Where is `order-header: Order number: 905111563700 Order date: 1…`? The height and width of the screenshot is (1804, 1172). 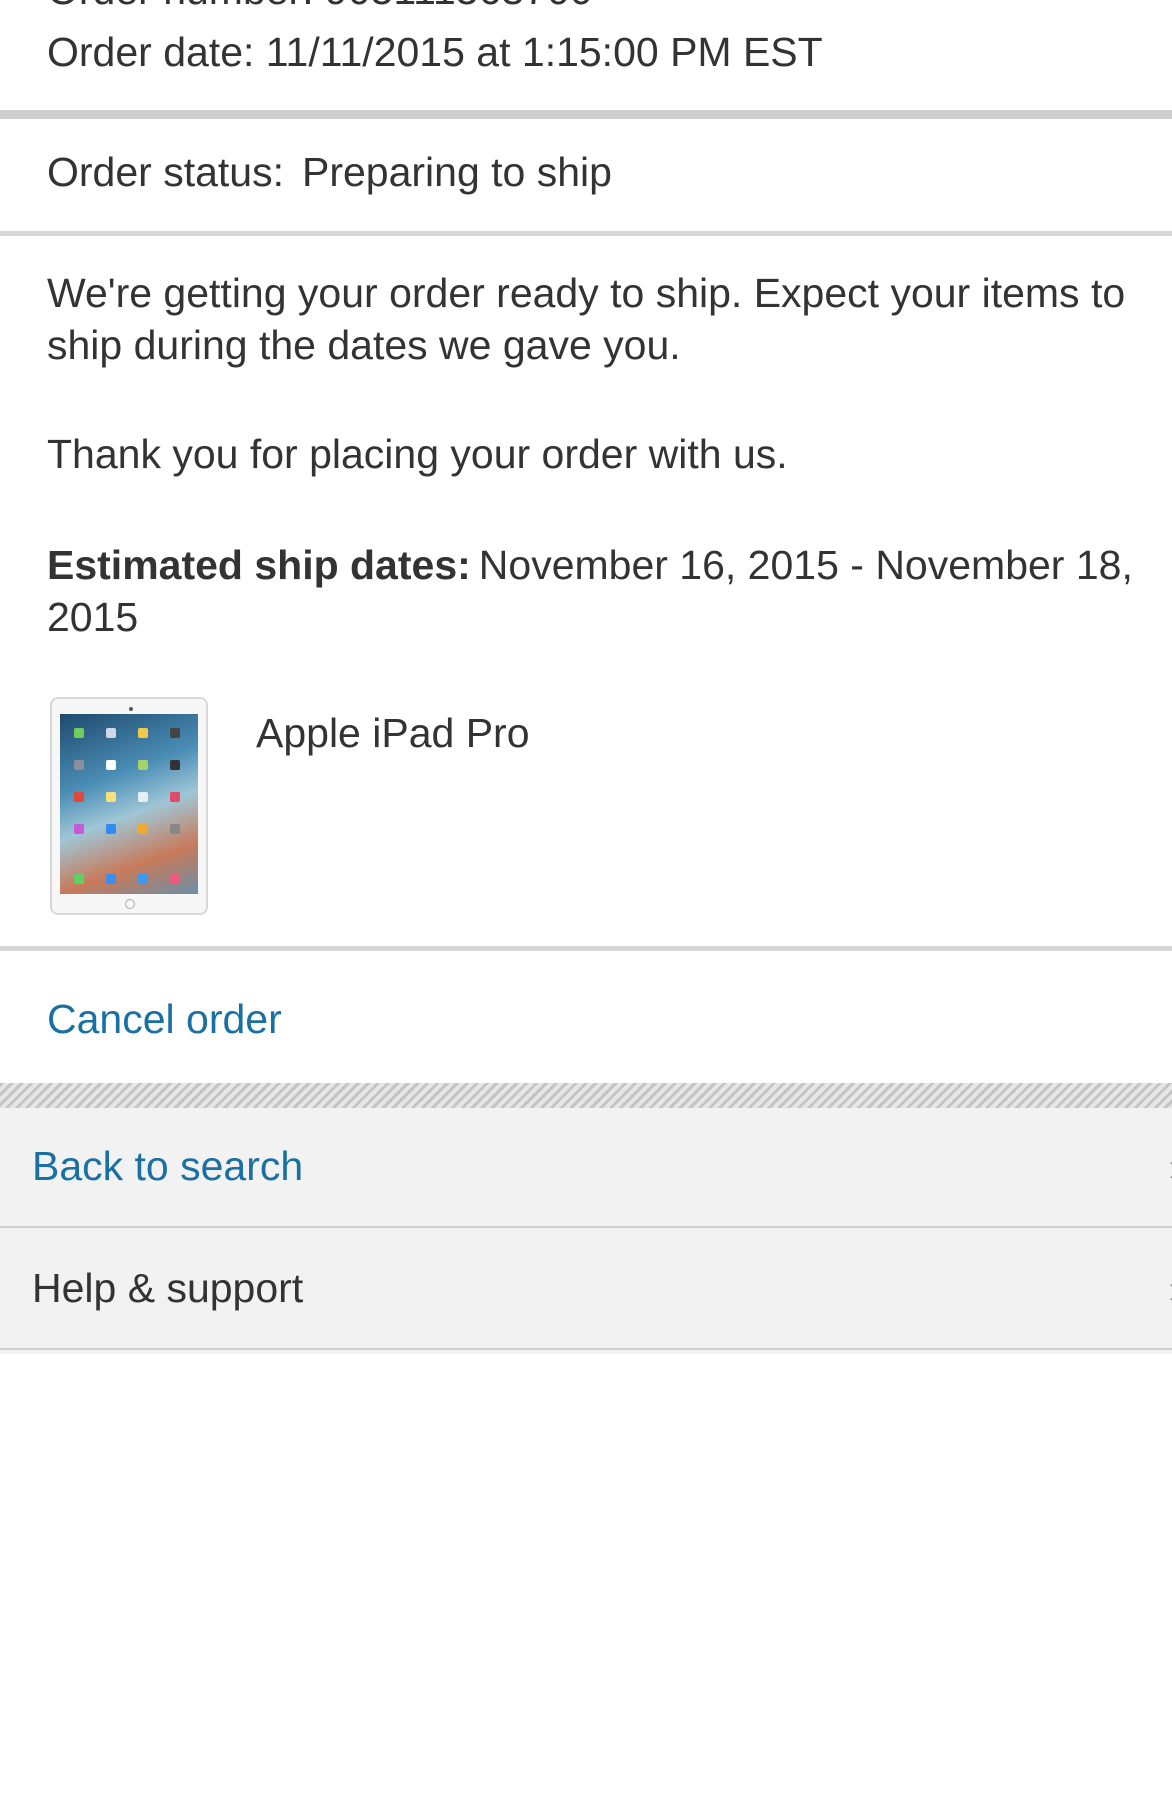 order-header: Order number: 905111563700 Order date: 1… is located at coordinates (586, 55).